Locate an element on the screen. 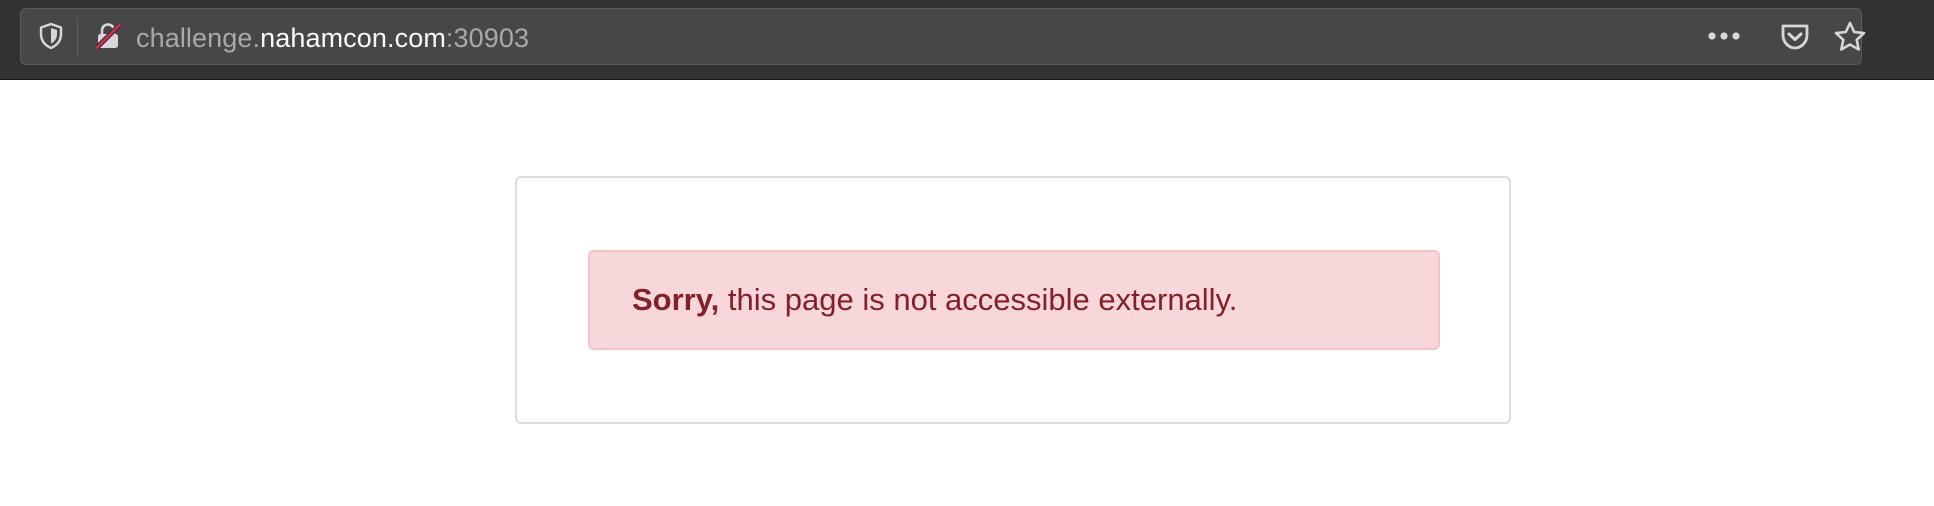 This screenshot has width=1934, height=506. url-text: challenge.nahamcon.com:30903 is located at coordinates (332, 38).